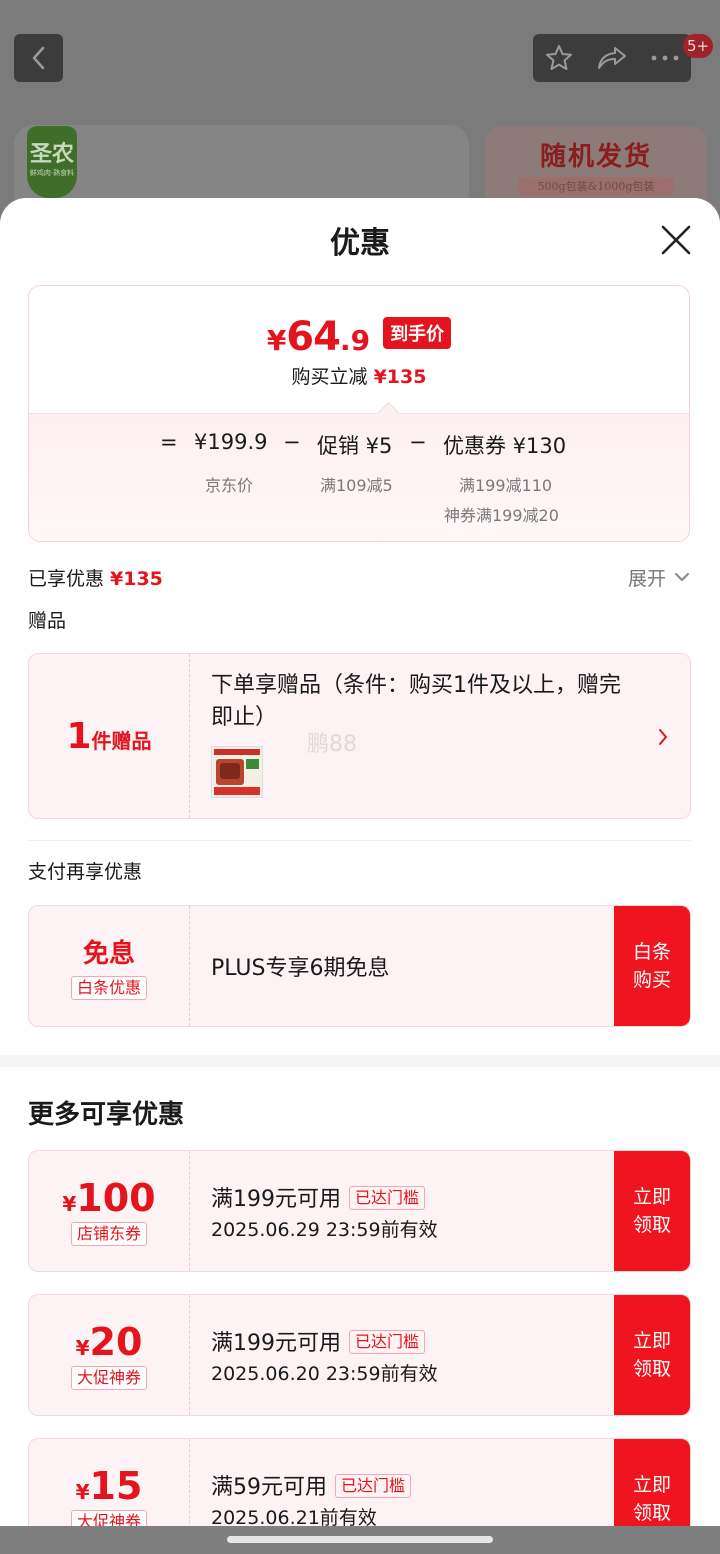 This screenshot has width=720, height=1554. I want to click on expand-label: 展开, so click(647, 579).